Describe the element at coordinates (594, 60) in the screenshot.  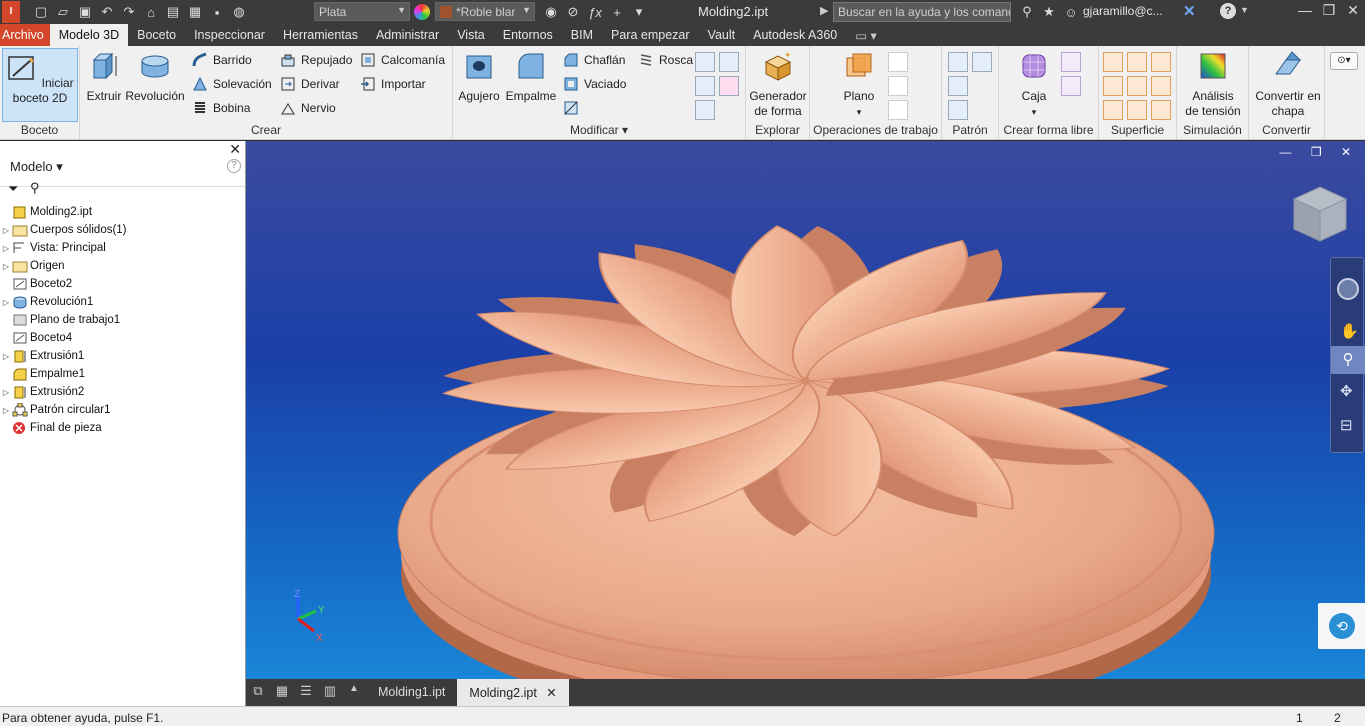
I see `chamfer-button: Chaflán` at that location.